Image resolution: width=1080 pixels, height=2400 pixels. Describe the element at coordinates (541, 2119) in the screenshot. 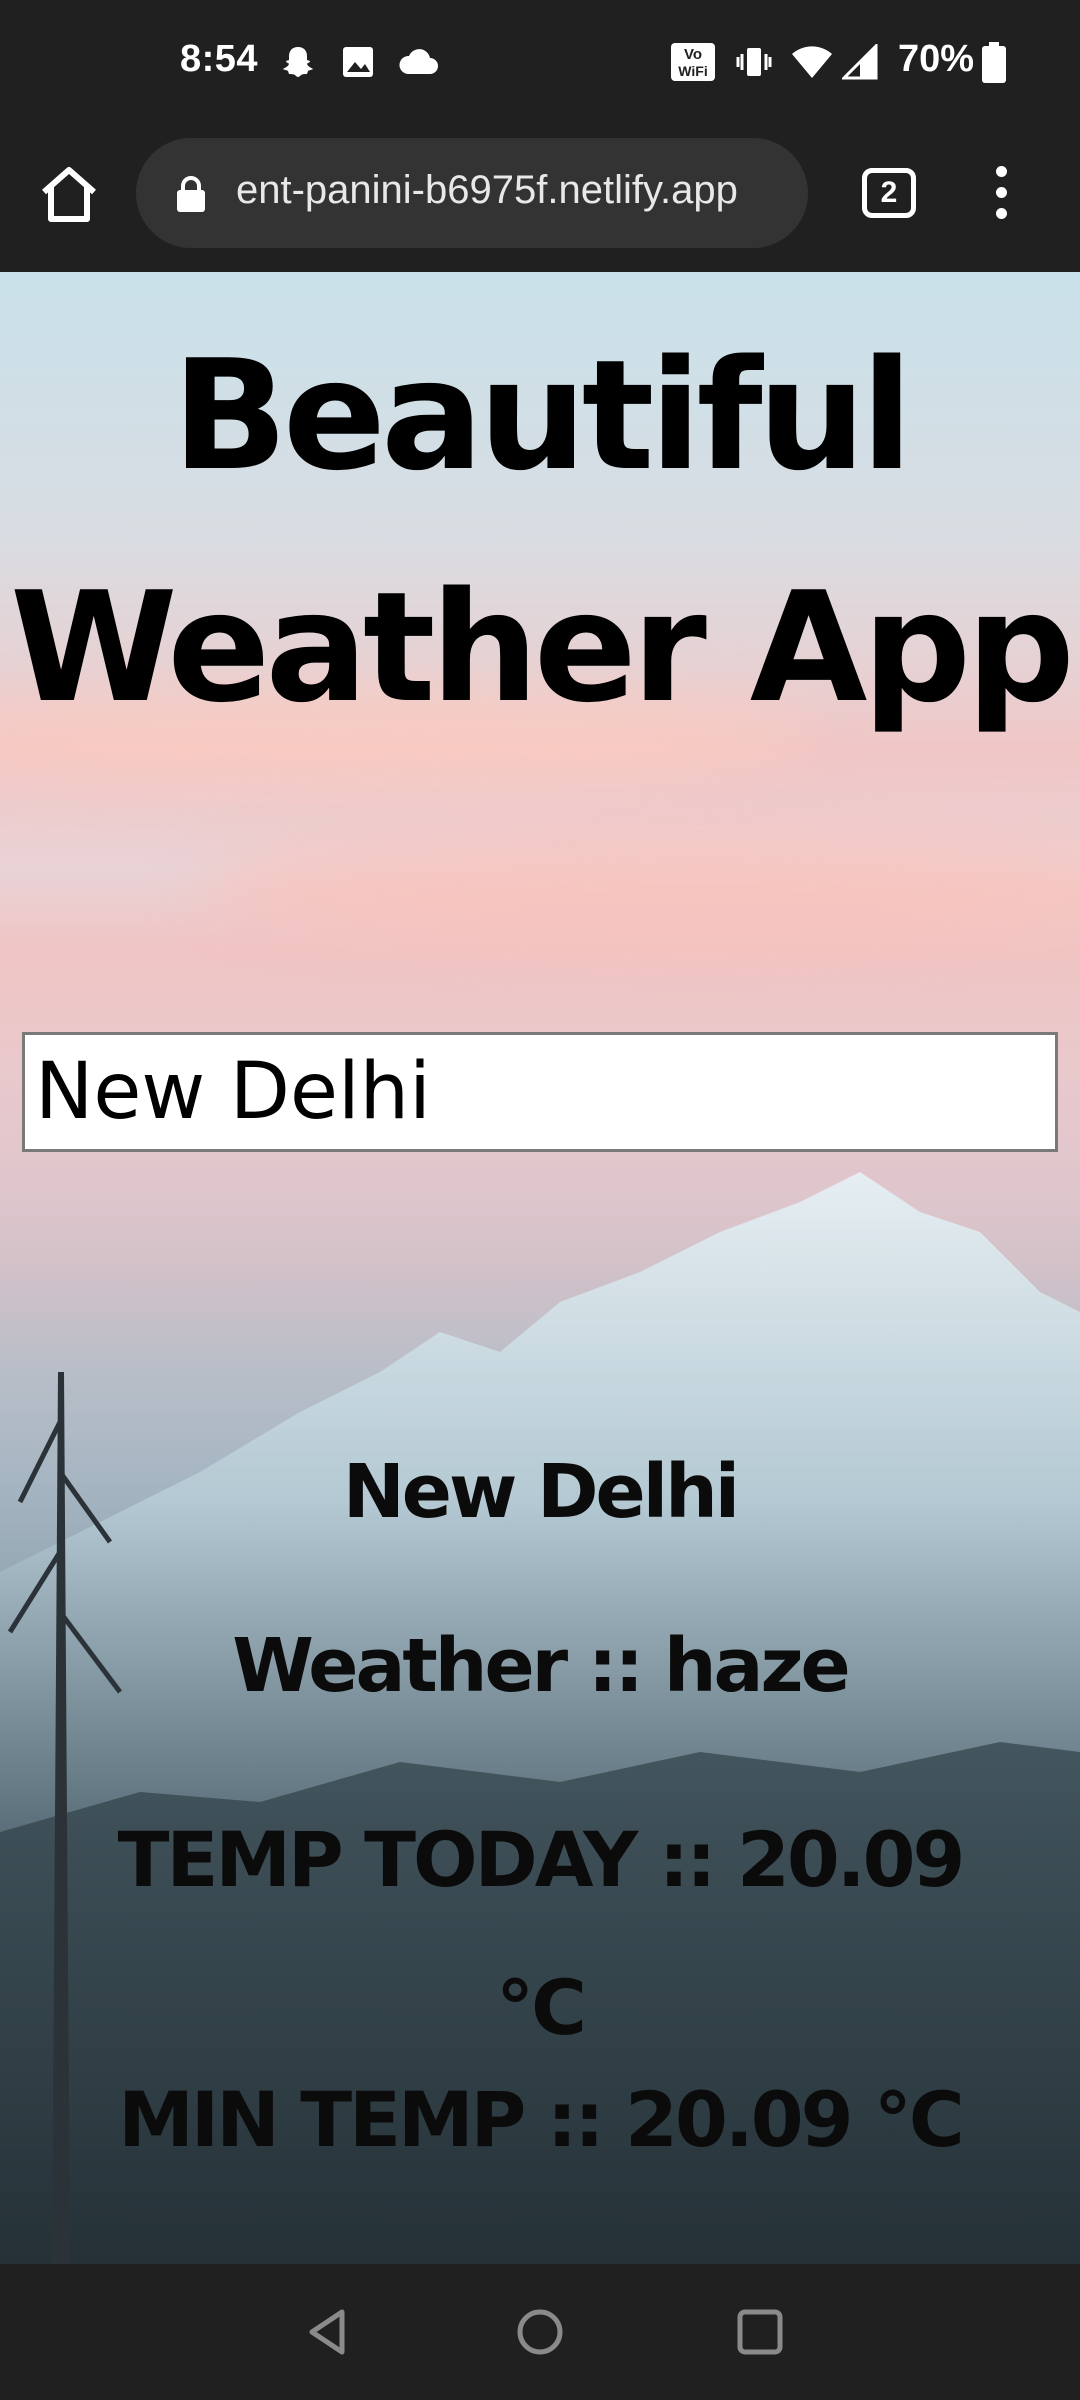

I see `min-temp: MIN TEMP :: 20.09 °C` at that location.